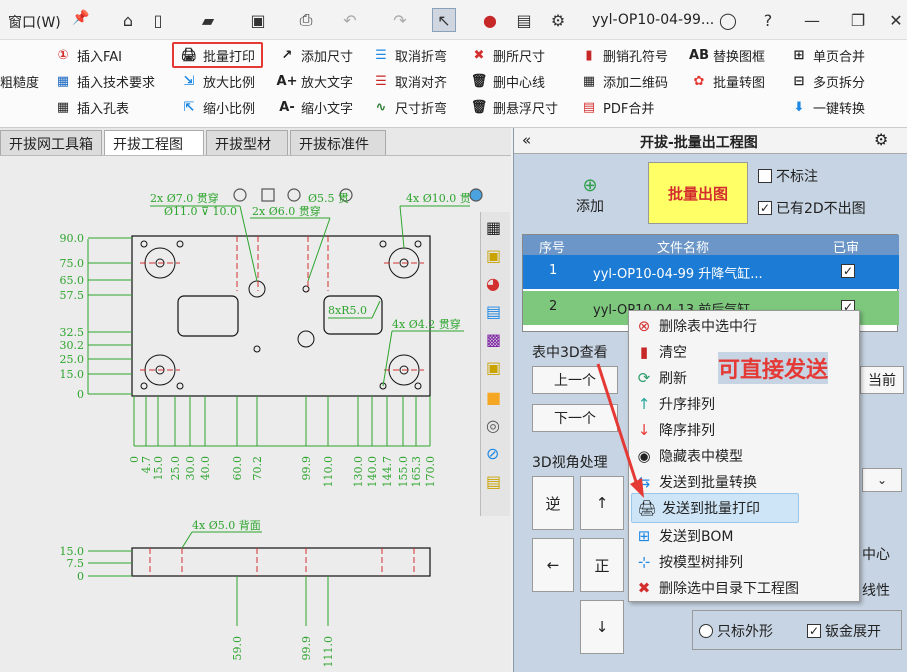  What do you see at coordinates (876, 554) in the screenshot?
I see `center-option: 中心` at bounding box center [876, 554].